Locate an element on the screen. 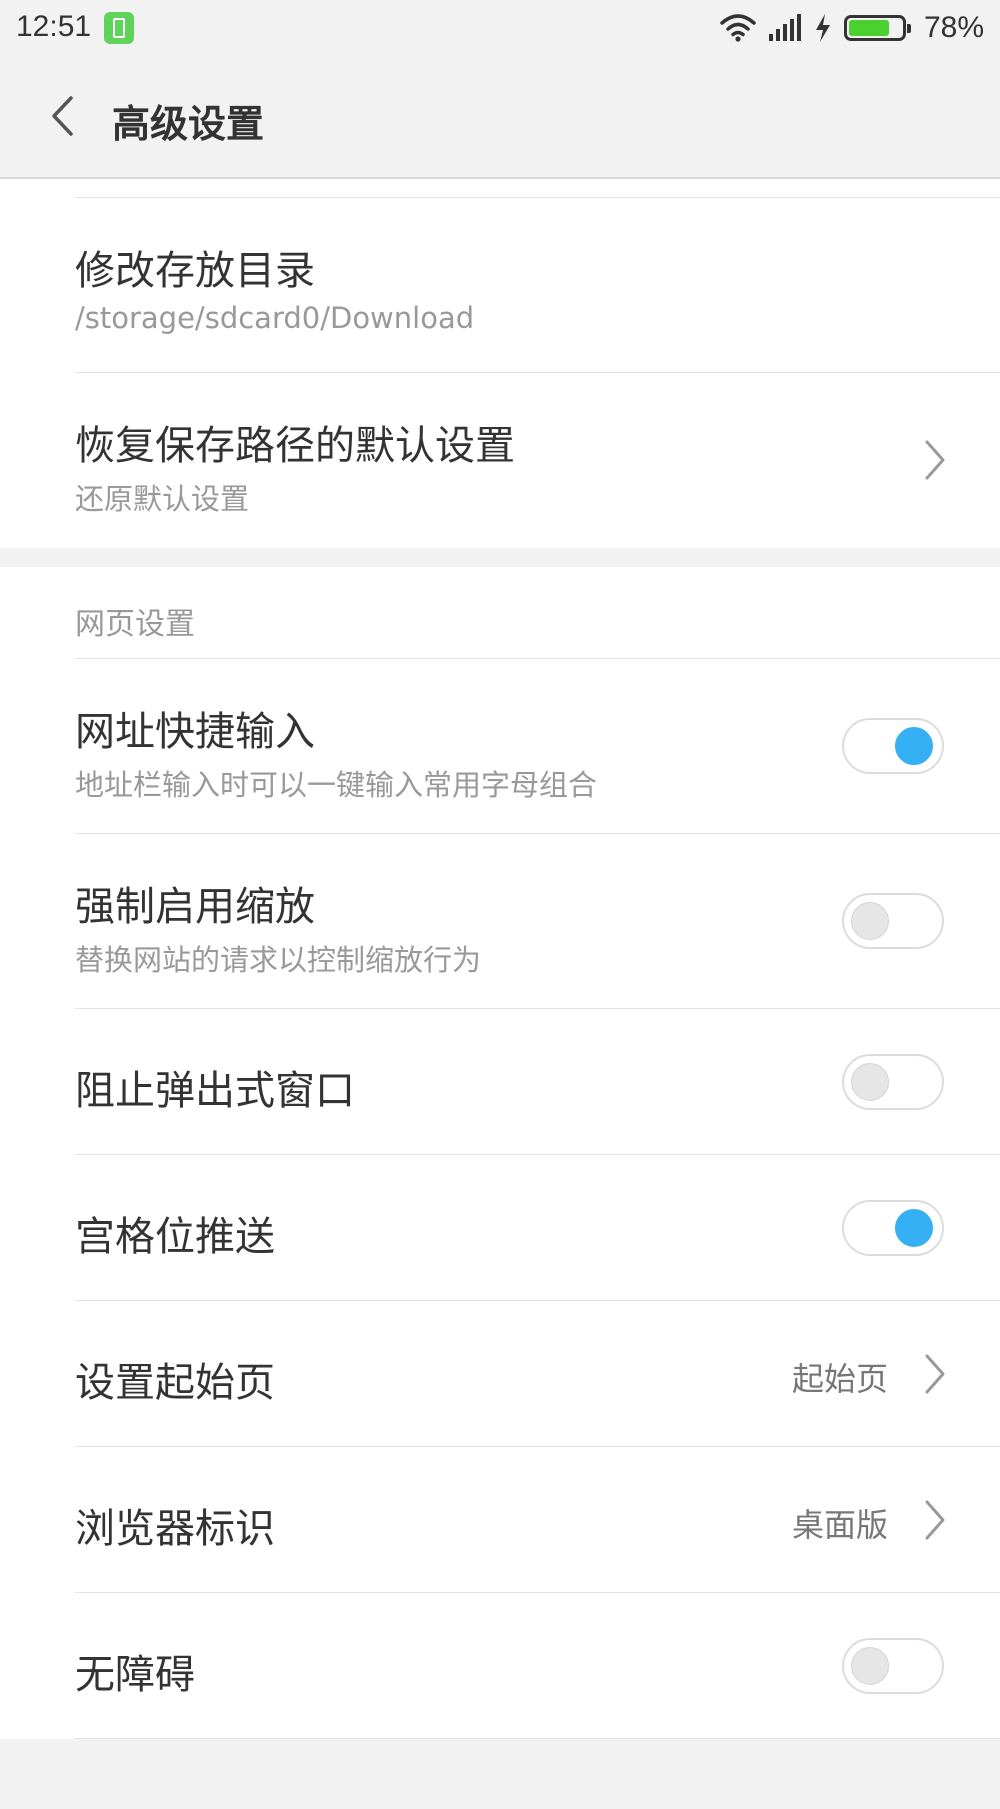 This screenshot has width=1000, height=1809. item-title: 浏览器标识 is located at coordinates (175, 1529).